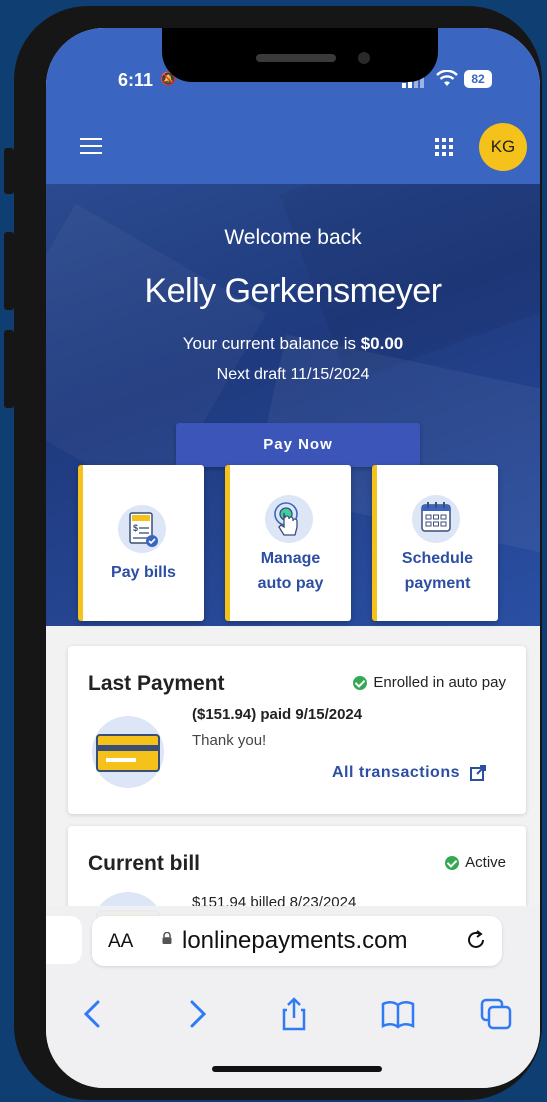  What do you see at coordinates (503, 147) in the screenshot?
I see `avatar: KG` at bounding box center [503, 147].